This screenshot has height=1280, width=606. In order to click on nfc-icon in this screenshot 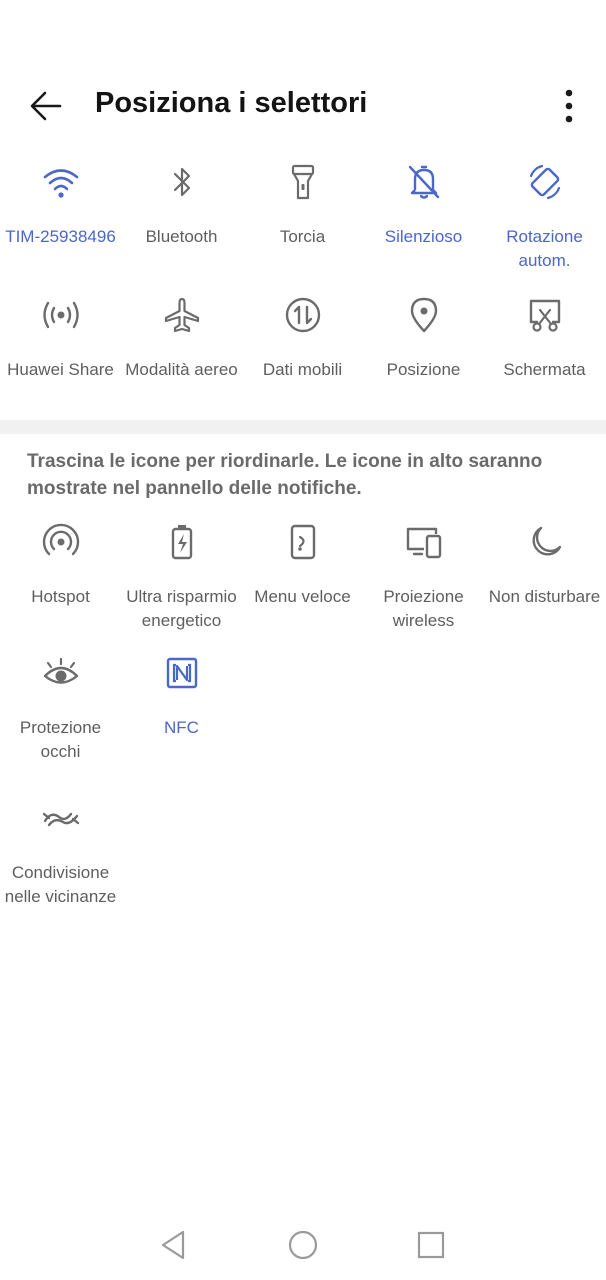, I will do `click(181, 673)`.